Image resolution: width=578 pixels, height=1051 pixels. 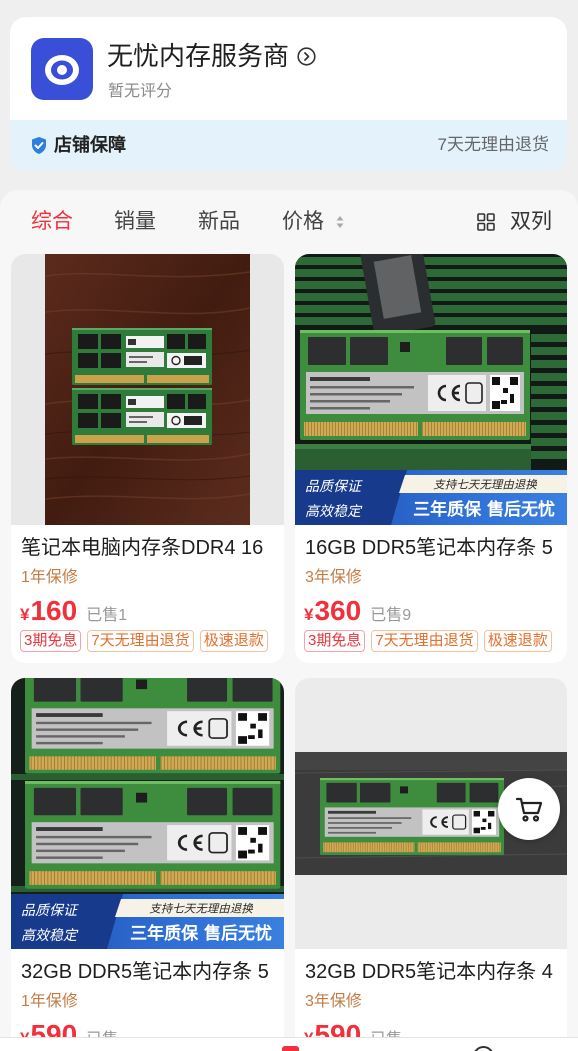 What do you see at coordinates (391, 615) in the screenshot?
I see `sold-count: 已售9` at bounding box center [391, 615].